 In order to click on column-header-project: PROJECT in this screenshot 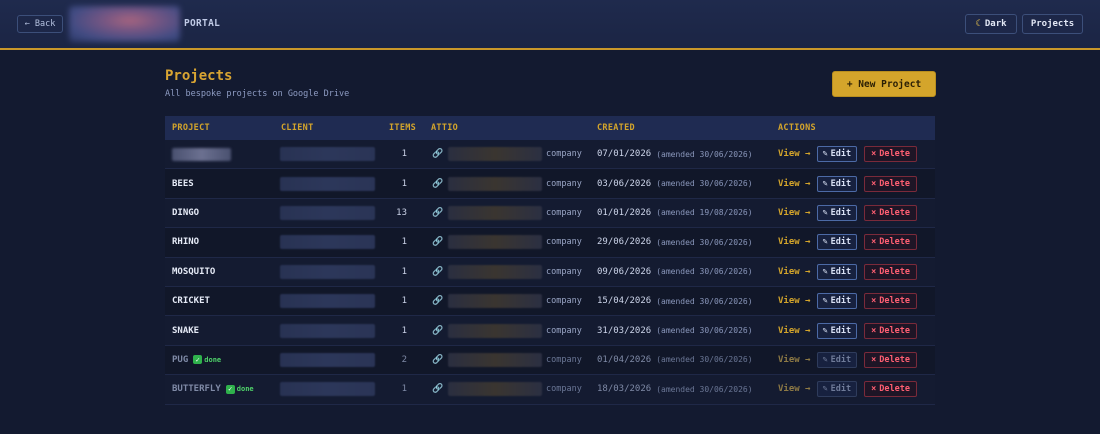, I will do `click(191, 128)`.